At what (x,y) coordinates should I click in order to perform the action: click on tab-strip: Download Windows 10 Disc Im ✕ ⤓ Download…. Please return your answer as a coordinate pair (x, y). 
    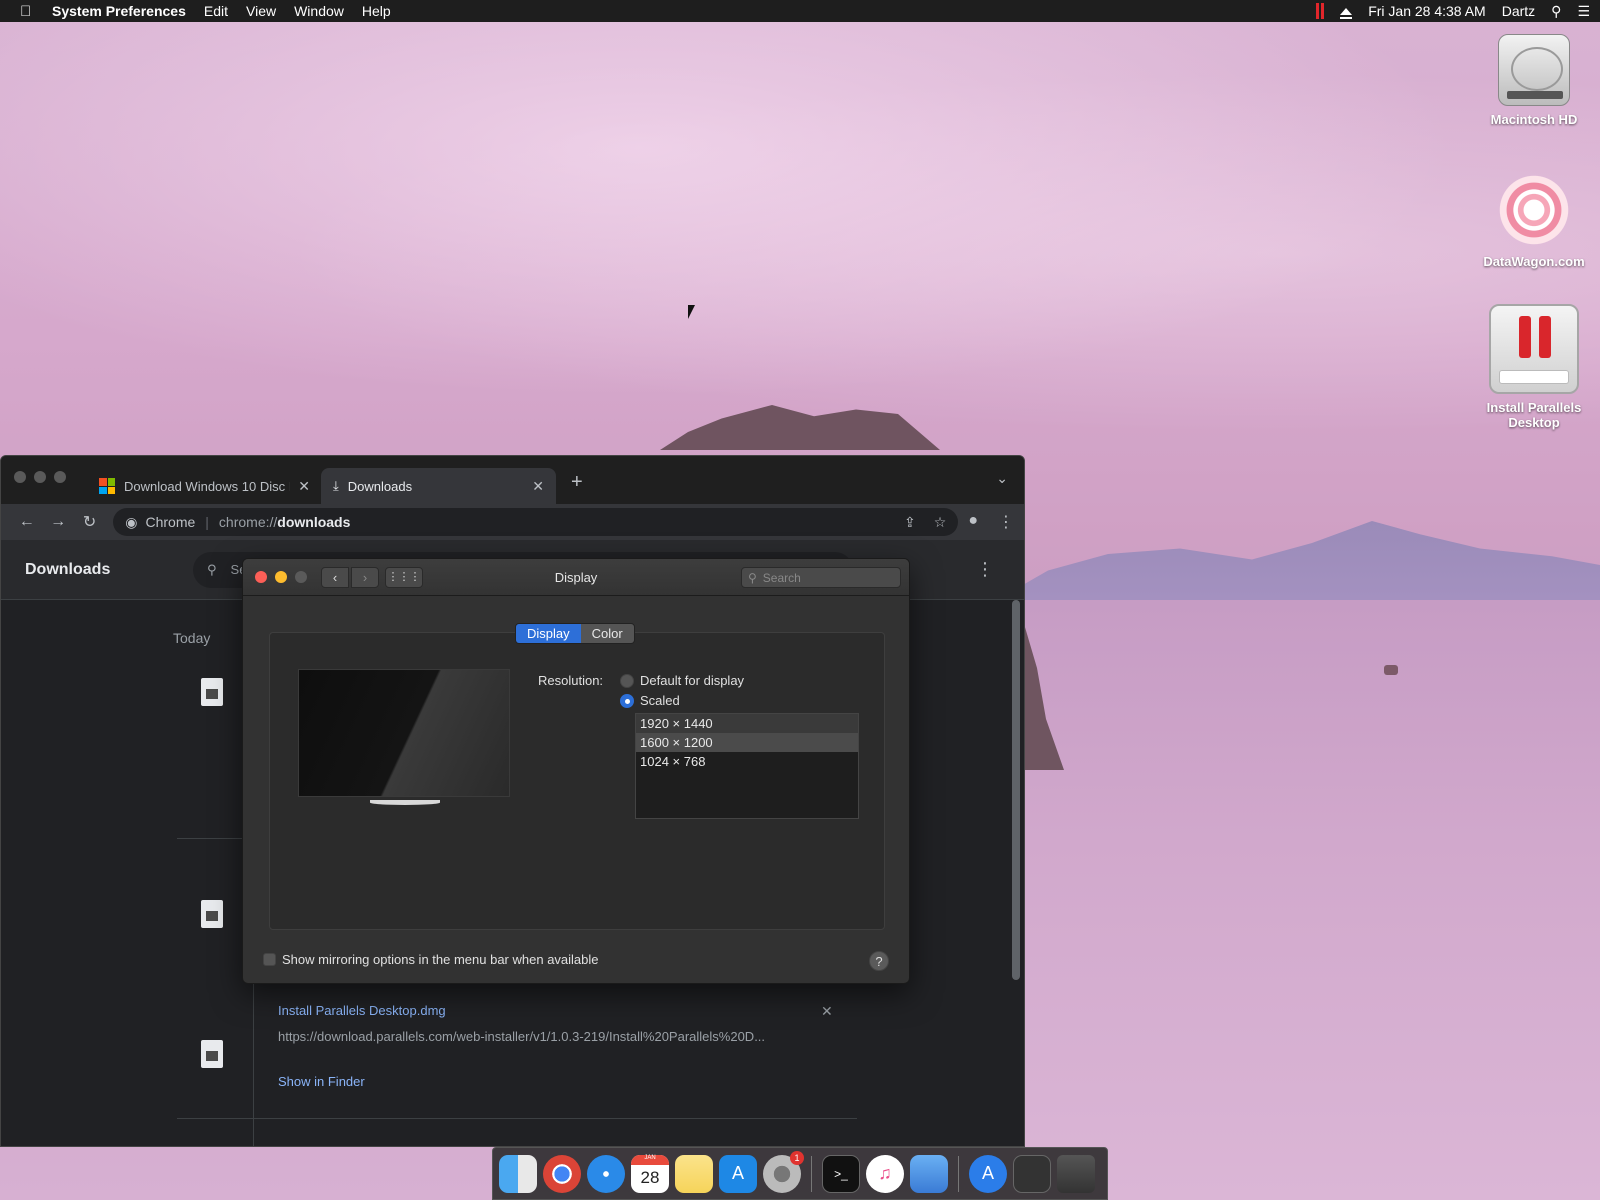
    Looking at the image, I should click on (512, 480).